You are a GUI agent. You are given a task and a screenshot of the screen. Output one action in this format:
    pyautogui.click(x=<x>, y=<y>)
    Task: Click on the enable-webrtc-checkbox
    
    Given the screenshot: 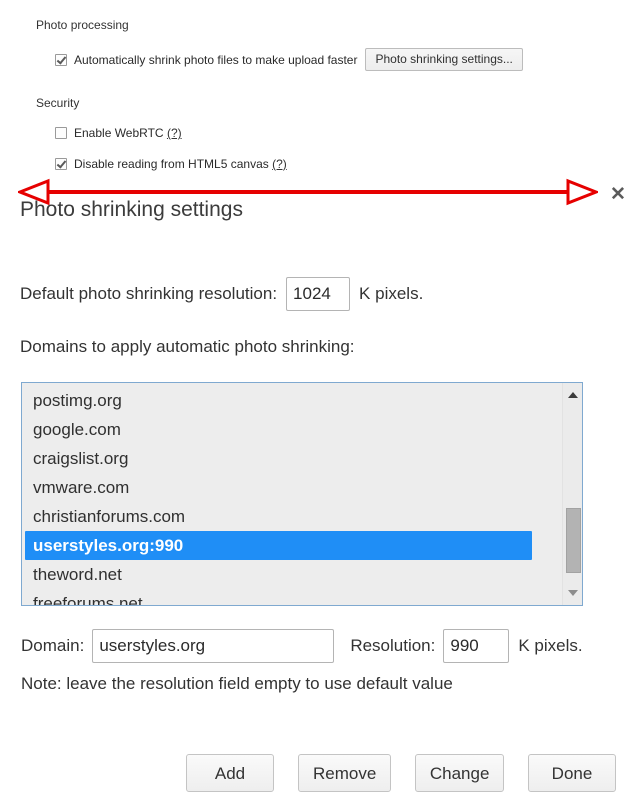 What is the action you would take?
    pyautogui.click(x=61, y=133)
    